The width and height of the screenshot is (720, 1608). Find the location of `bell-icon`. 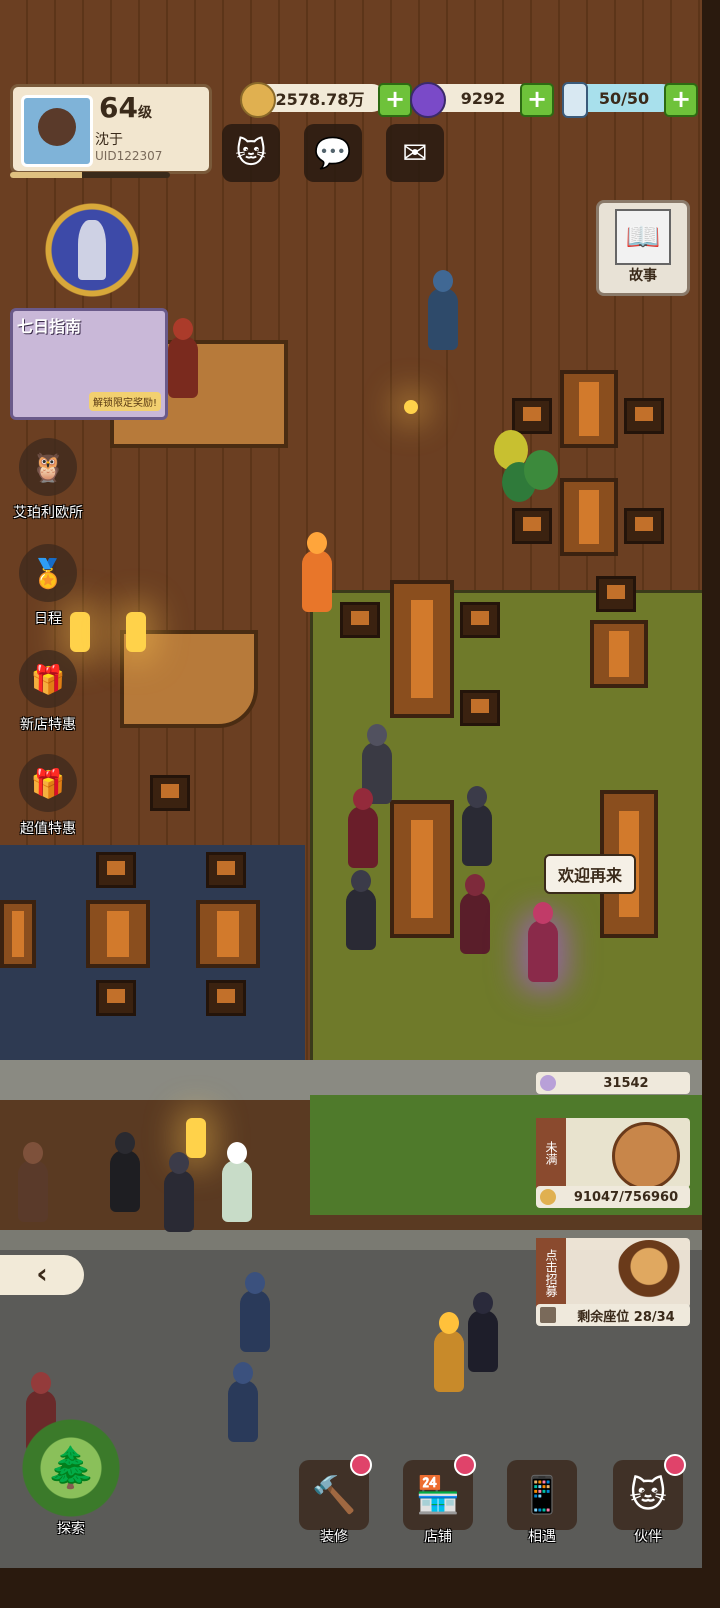

bell-icon is located at coordinates (649, 1273).